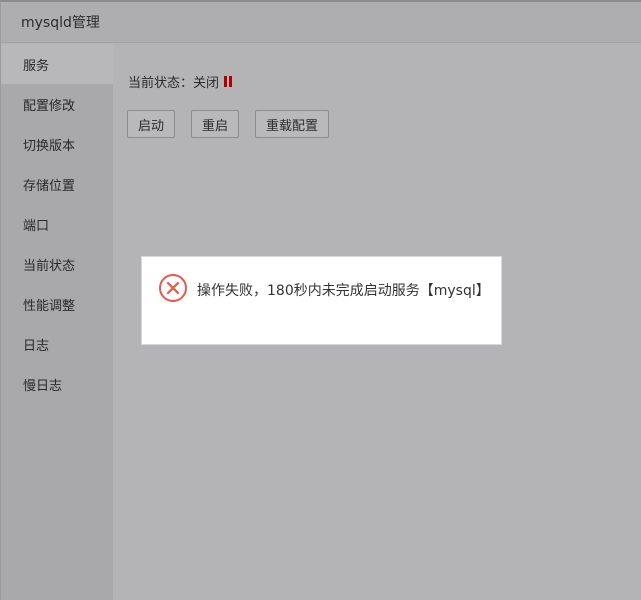 The image size is (641, 600). Describe the element at coordinates (321, 22) in the screenshot. I see `titlebar: mysqld管理` at that location.